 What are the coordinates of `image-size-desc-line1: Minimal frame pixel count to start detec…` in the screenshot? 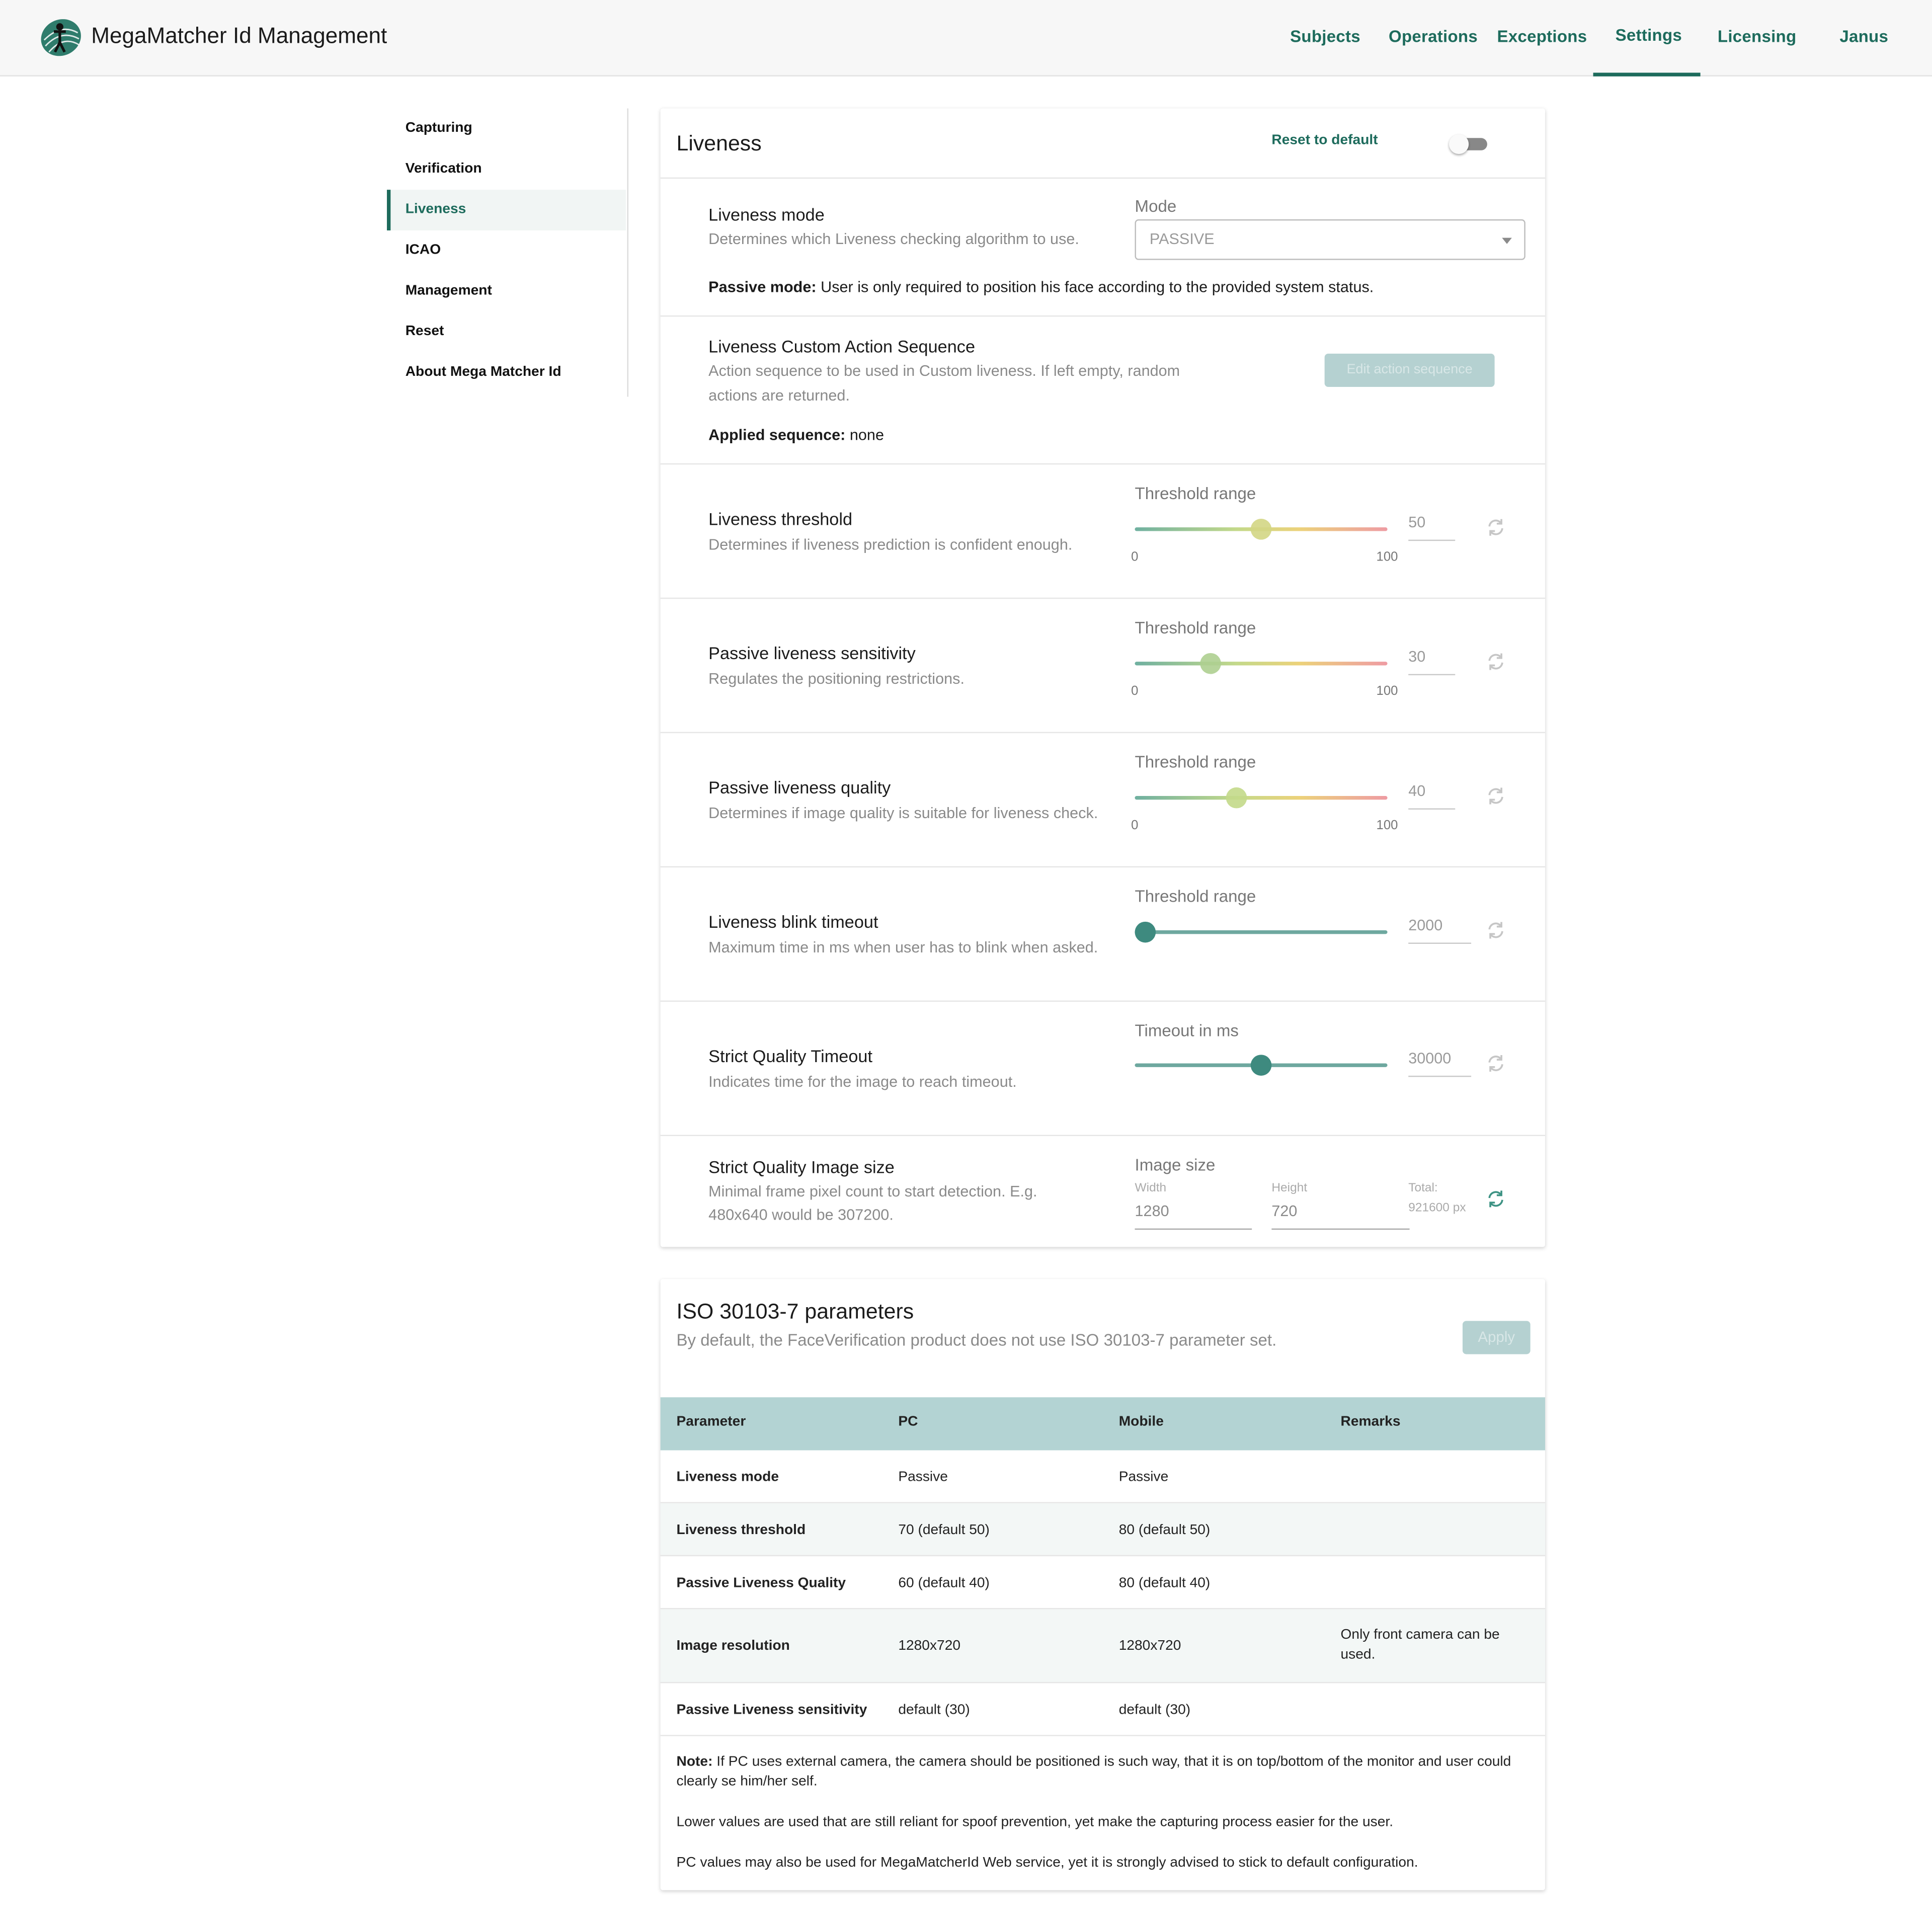 It's located at (873, 1191).